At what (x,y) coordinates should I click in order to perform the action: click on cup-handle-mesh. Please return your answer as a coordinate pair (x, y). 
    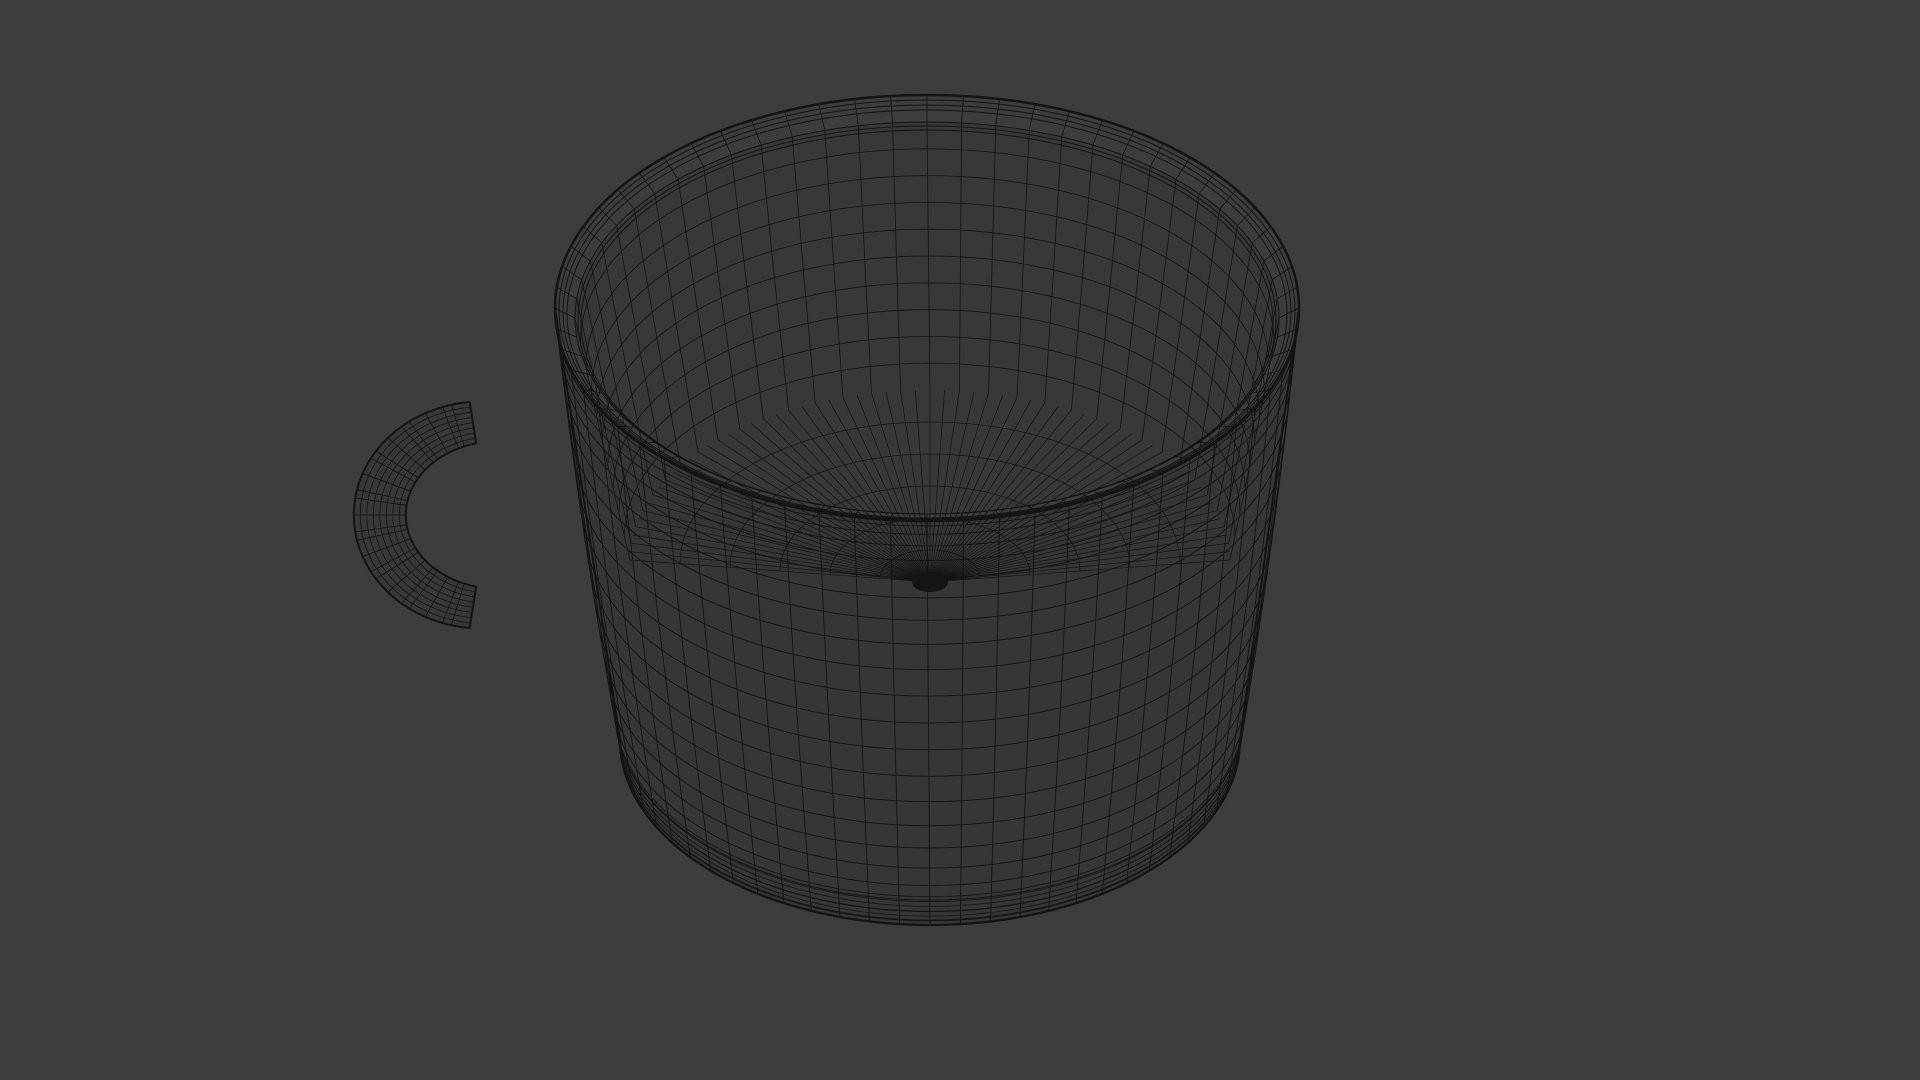
    Looking at the image, I should click on (415, 515).